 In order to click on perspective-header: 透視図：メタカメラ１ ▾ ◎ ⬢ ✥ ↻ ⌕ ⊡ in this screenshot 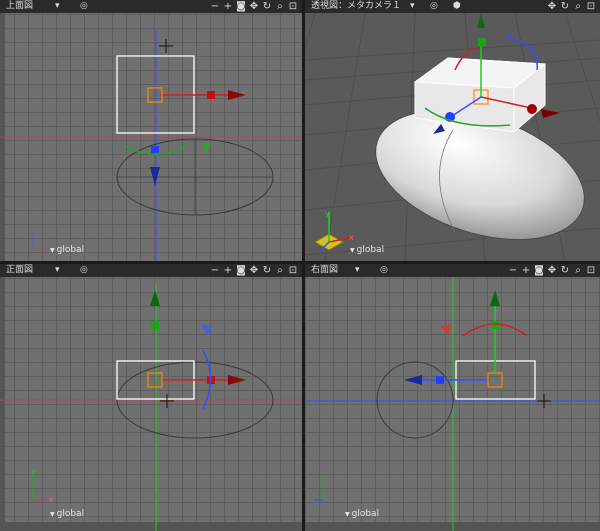, I will do `click(452, 6)`.